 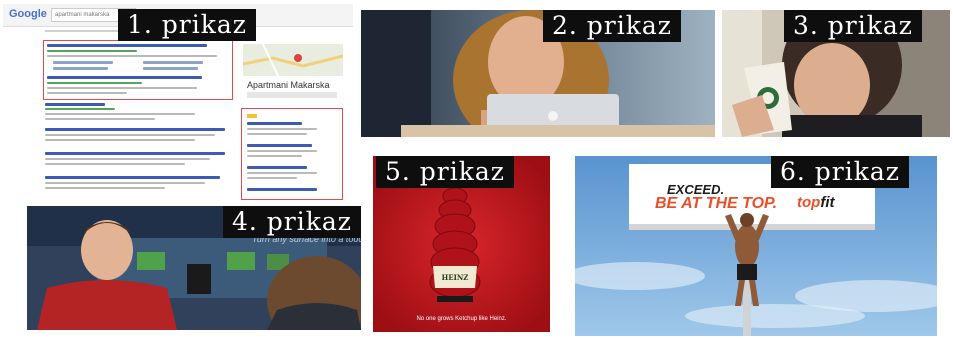 What do you see at coordinates (716, 203) in the screenshot?
I see `billboard-line2: BE AT THE TOP.` at bounding box center [716, 203].